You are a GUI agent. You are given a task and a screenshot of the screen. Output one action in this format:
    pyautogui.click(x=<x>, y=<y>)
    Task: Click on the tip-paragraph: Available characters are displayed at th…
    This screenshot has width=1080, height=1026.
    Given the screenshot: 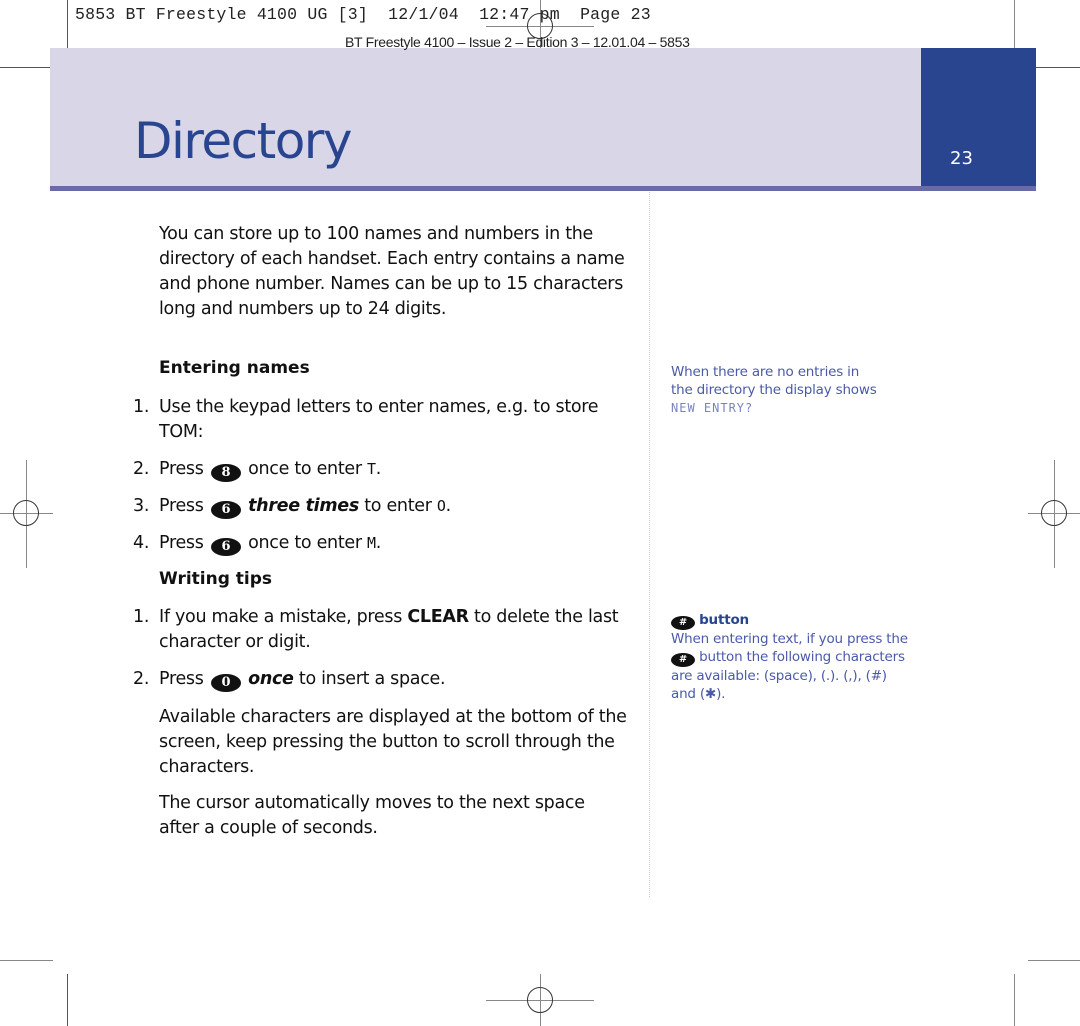 What is the action you would take?
    pyautogui.click(x=393, y=742)
    